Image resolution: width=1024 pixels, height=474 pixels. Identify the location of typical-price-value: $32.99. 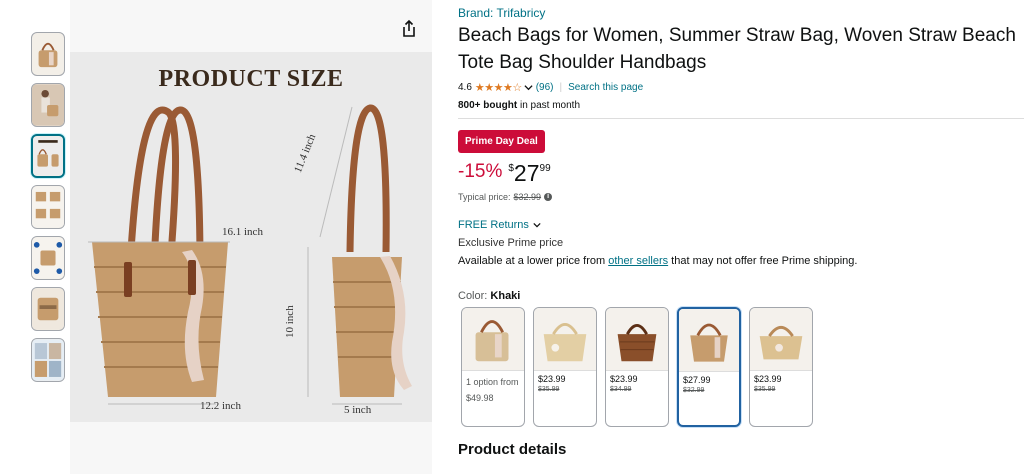
(527, 197).